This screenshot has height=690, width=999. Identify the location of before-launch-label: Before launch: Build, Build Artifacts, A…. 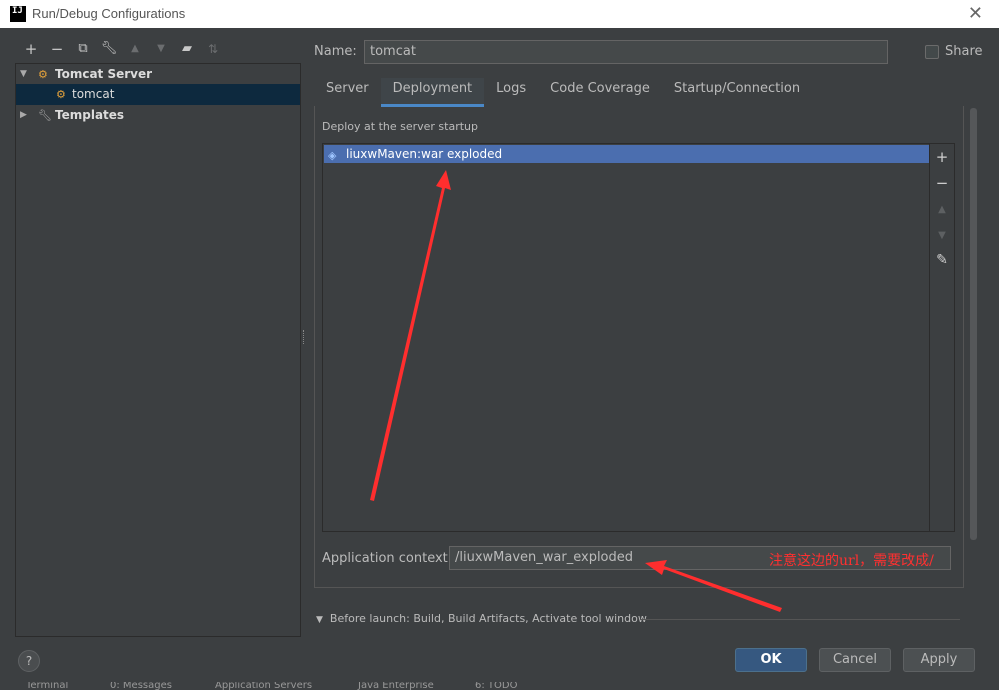
(488, 618).